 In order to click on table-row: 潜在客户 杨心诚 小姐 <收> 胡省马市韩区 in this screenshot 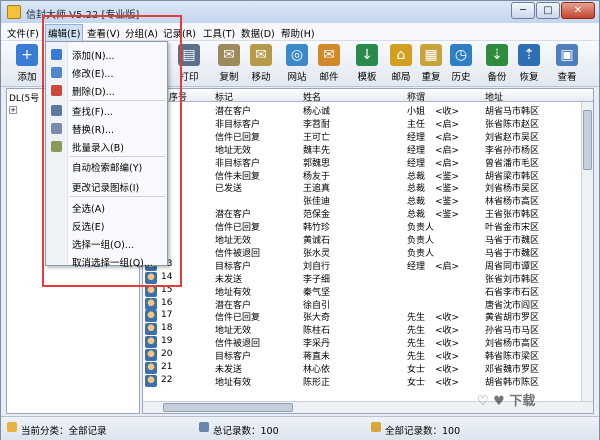, I will do `click(361, 110)`.